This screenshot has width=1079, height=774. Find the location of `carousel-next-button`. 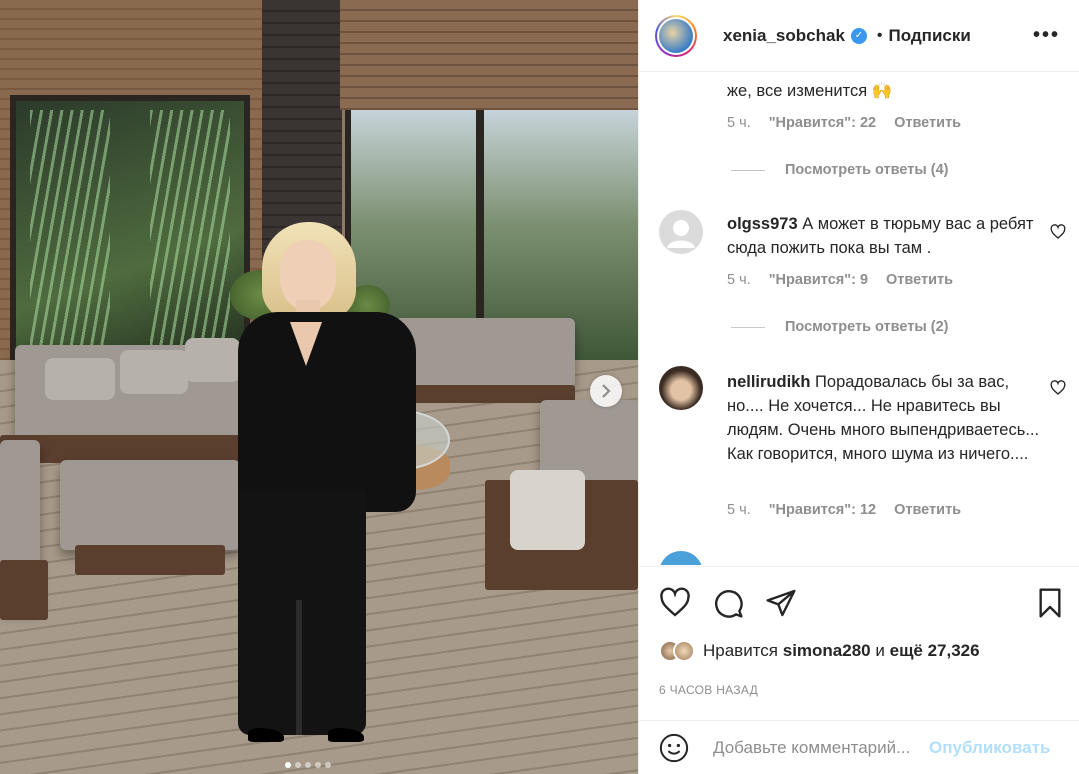

carousel-next-button is located at coordinates (606, 391).